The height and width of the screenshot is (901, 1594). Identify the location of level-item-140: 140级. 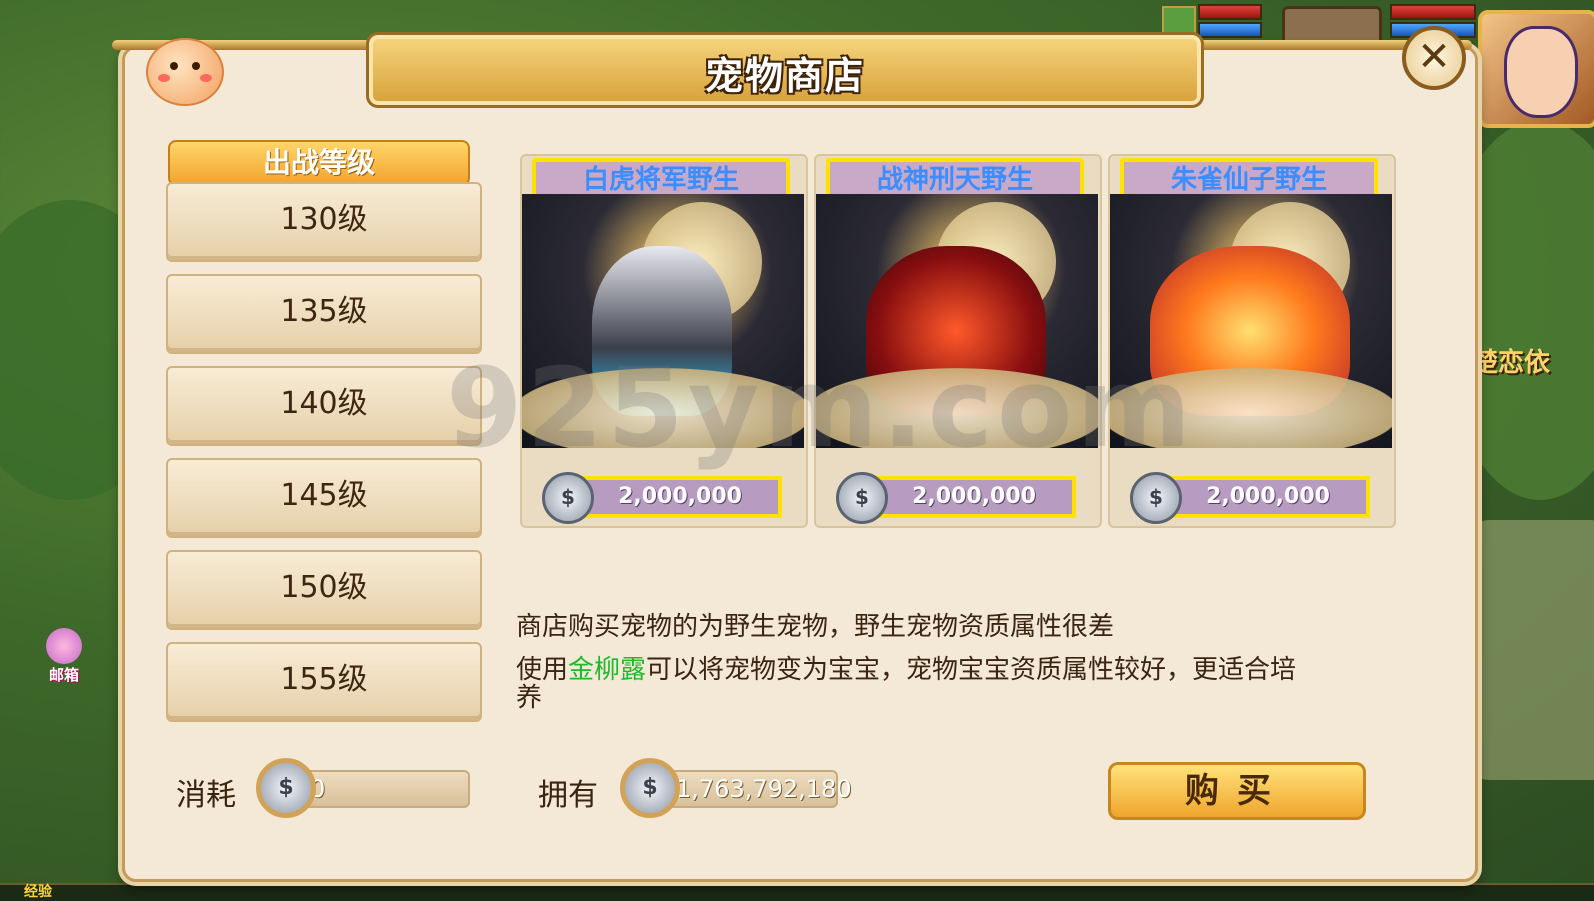
(324, 406).